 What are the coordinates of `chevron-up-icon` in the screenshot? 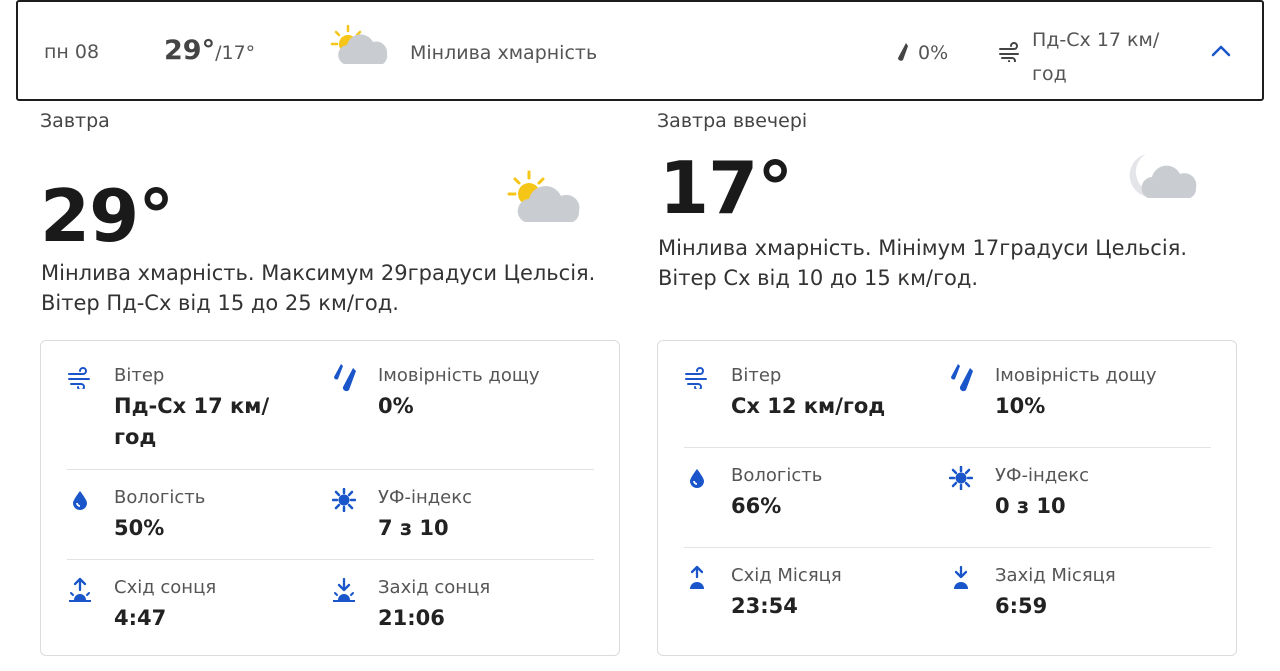 It's located at (1221, 53).